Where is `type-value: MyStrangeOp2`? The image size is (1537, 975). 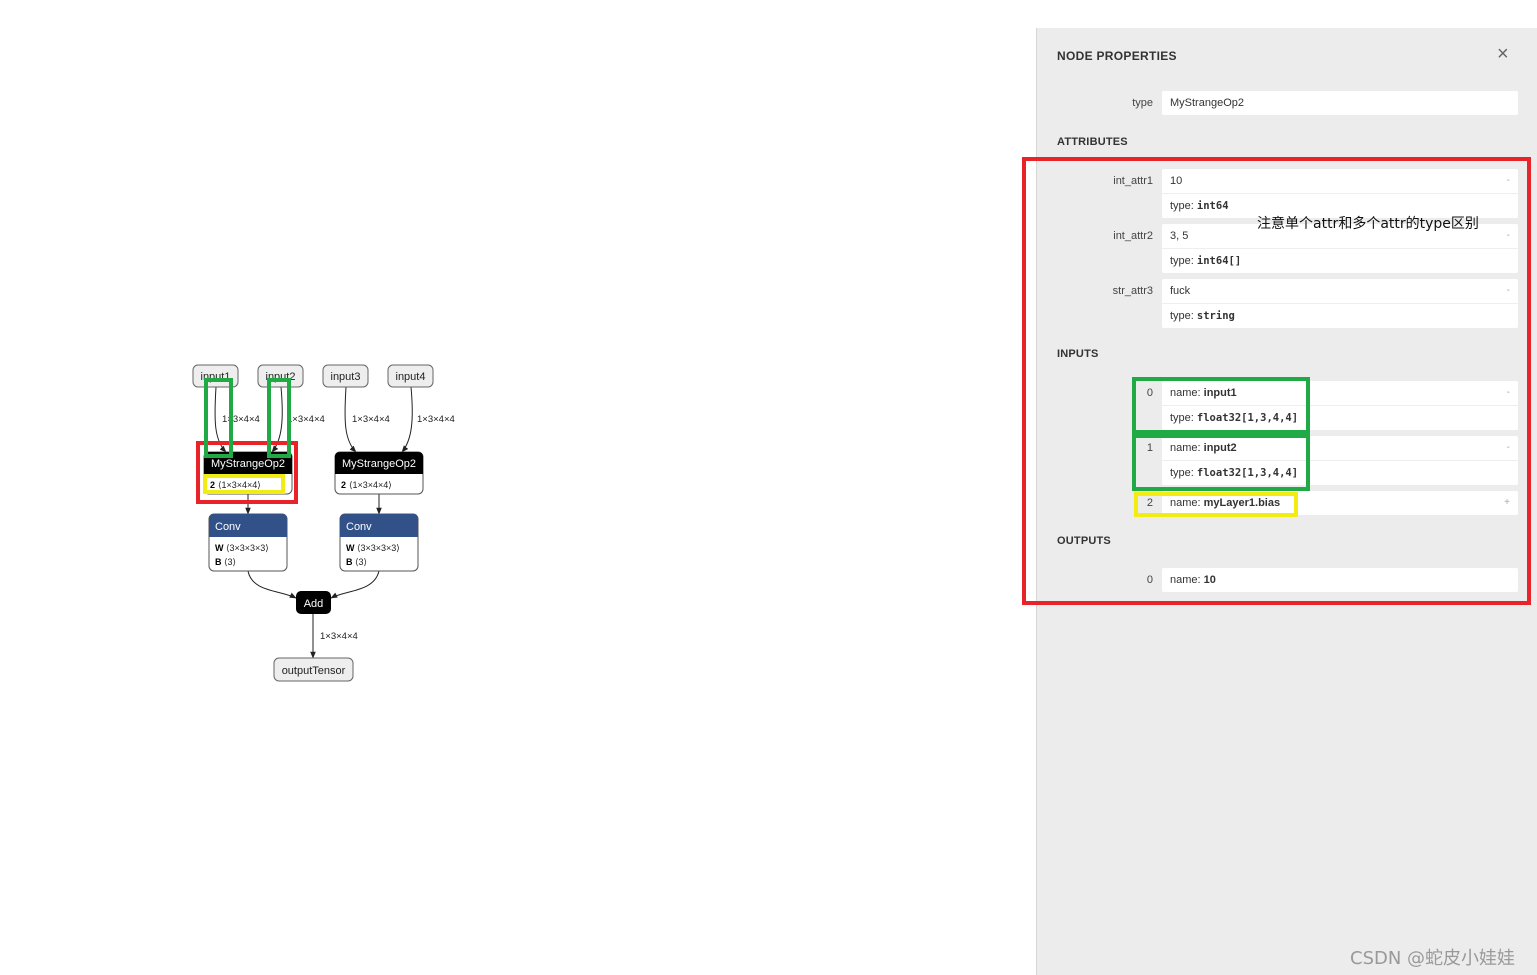 type-value: MyStrangeOp2 is located at coordinates (1207, 103).